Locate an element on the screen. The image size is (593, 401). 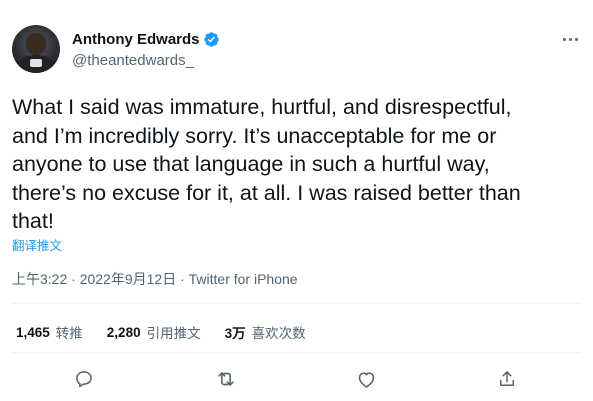
more-icon is located at coordinates (570, 39).